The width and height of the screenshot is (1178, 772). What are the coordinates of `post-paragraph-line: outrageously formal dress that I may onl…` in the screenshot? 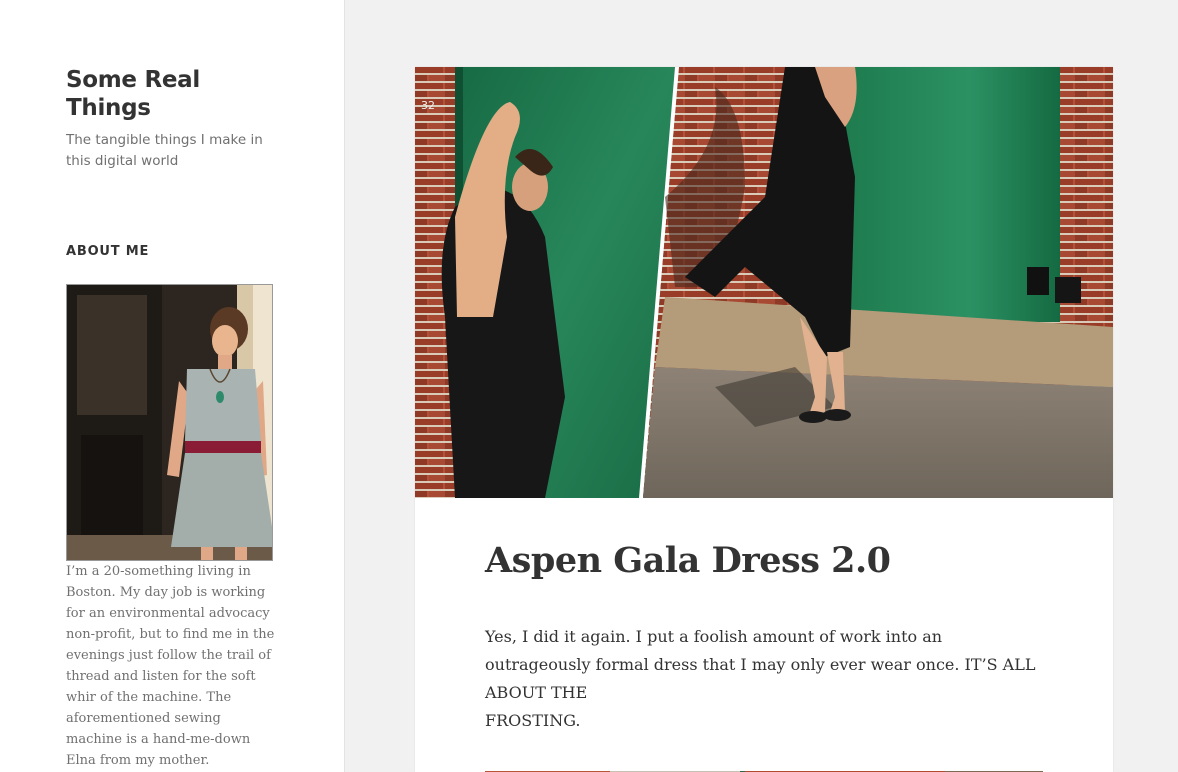 It's located at (760, 664).